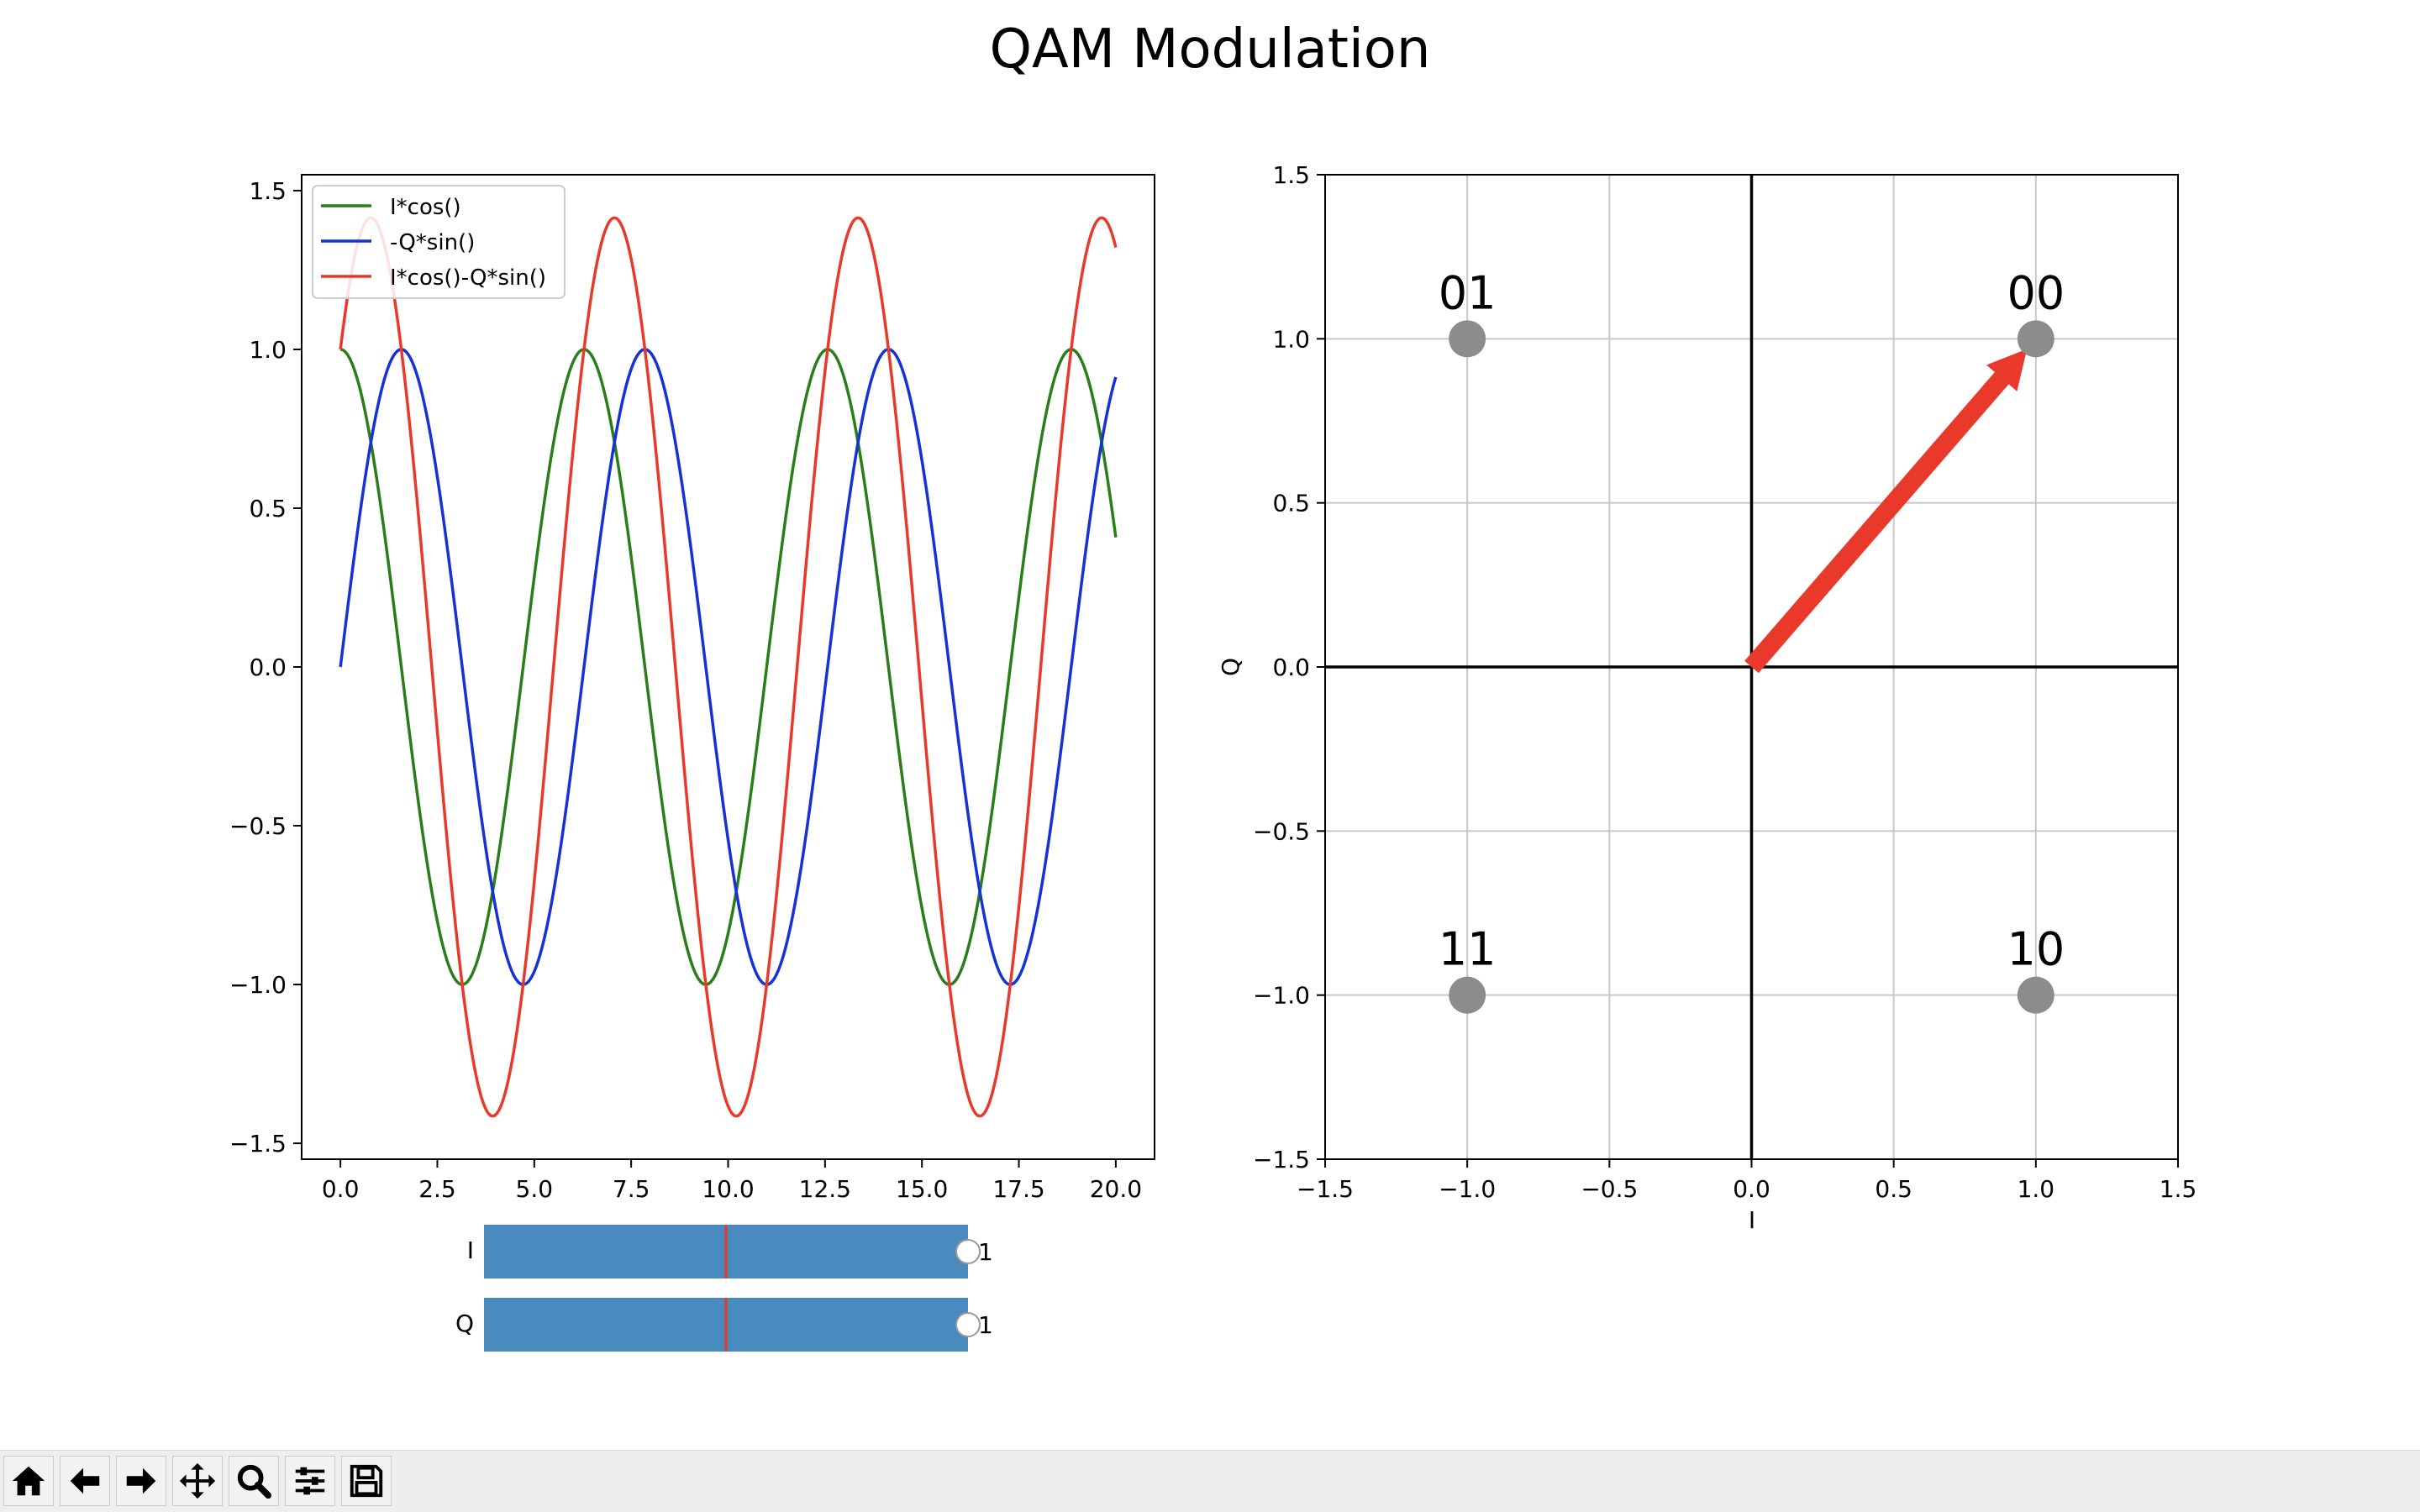 This screenshot has height=1512, width=2420. What do you see at coordinates (535, 1189) in the screenshot?
I see `waveform-x-tick-label: 5.0` at bounding box center [535, 1189].